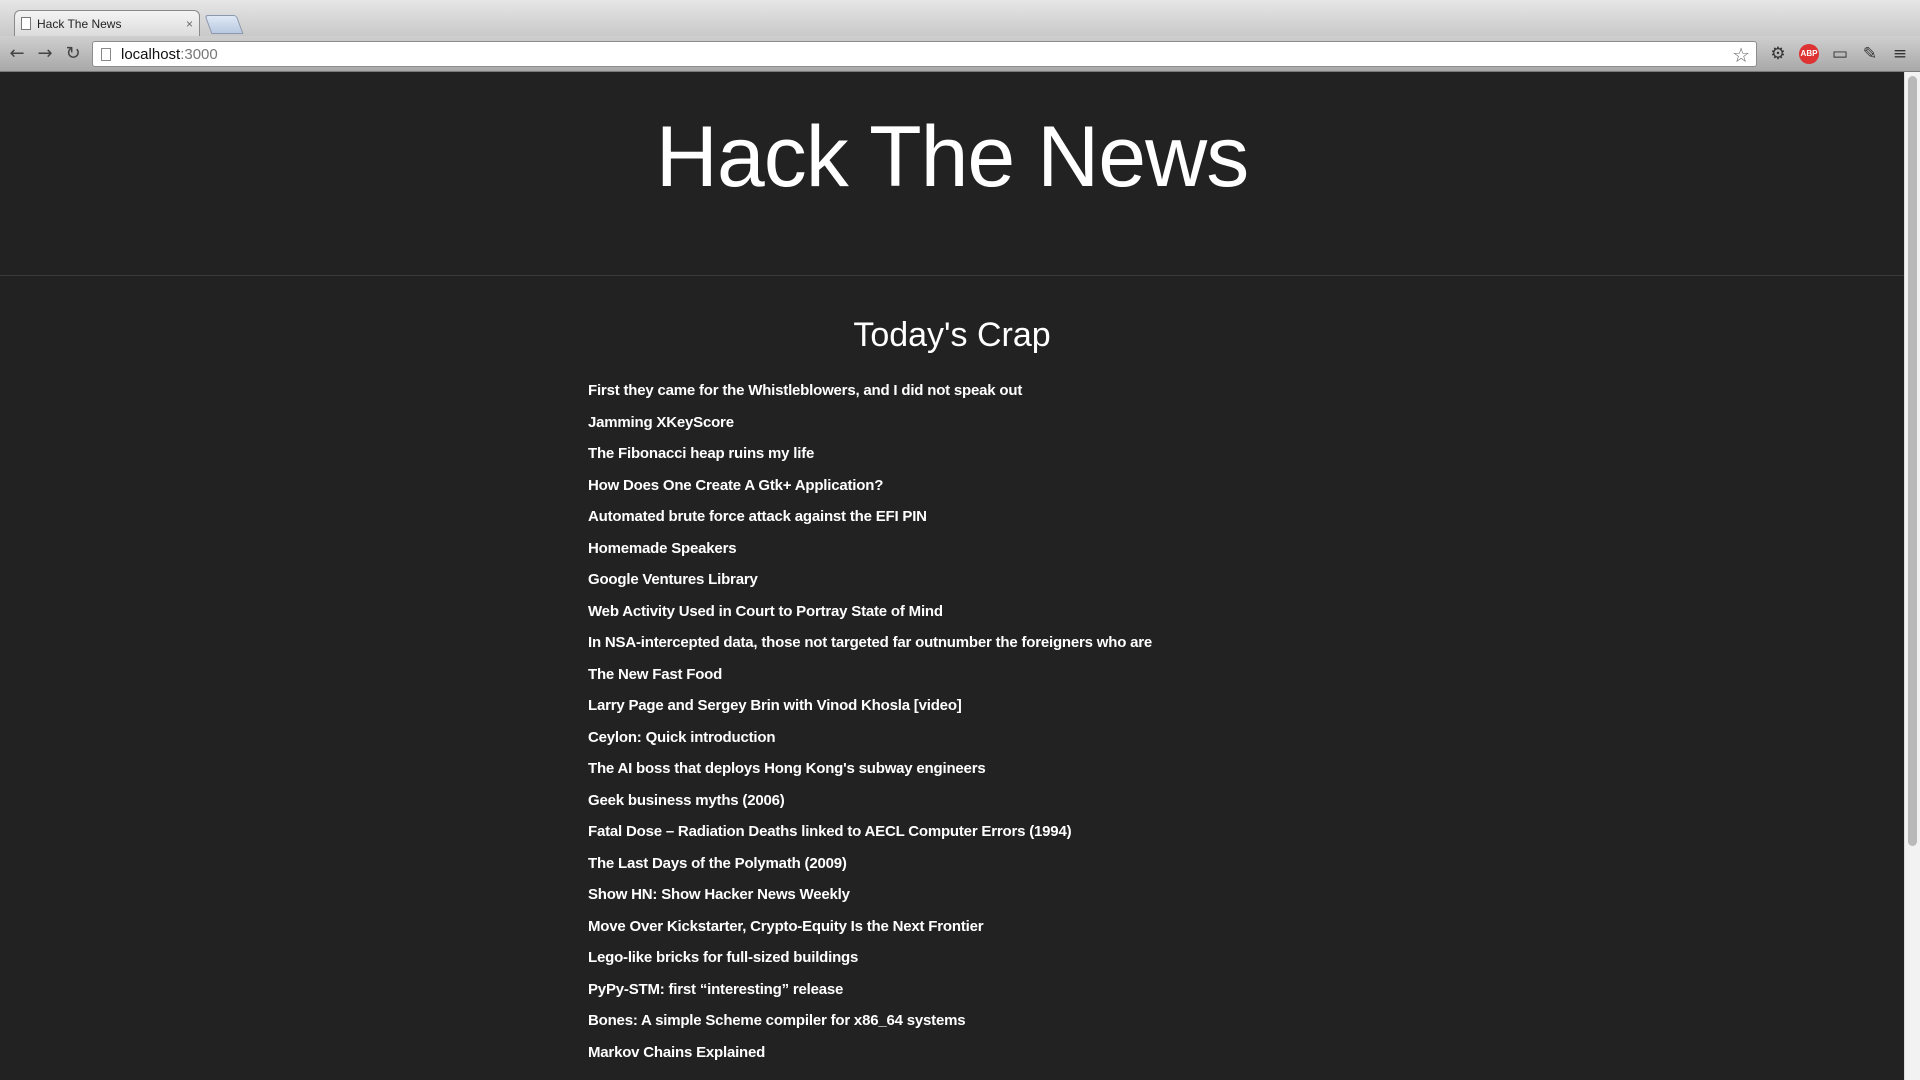 The image size is (1920, 1080). What do you see at coordinates (224, 24) in the screenshot?
I see `new-tab-button` at bounding box center [224, 24].